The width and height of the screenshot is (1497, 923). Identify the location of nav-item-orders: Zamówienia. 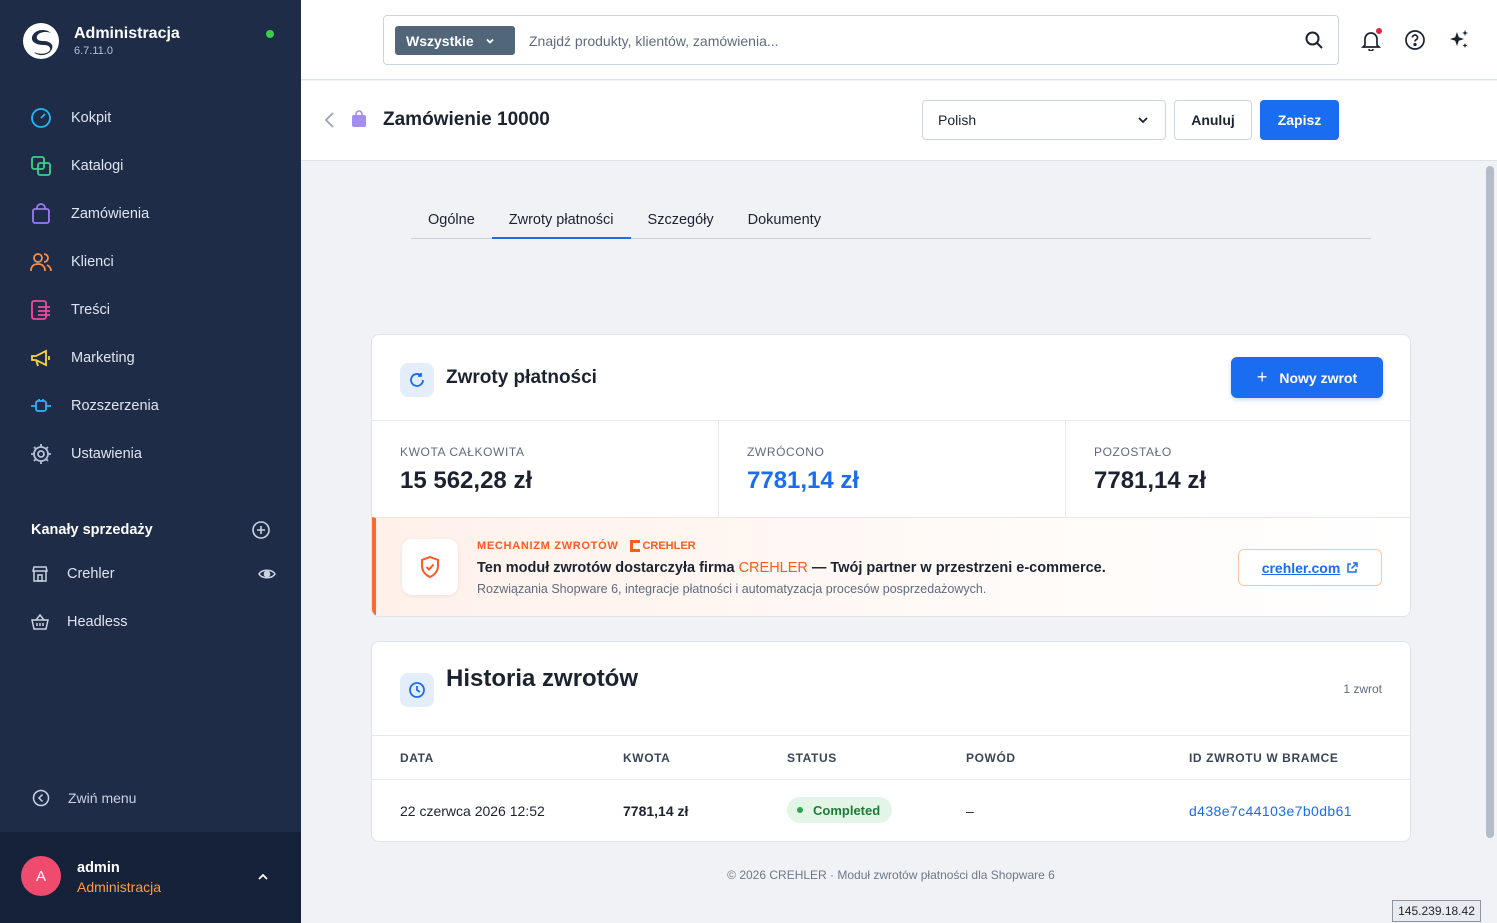
(150, 214).